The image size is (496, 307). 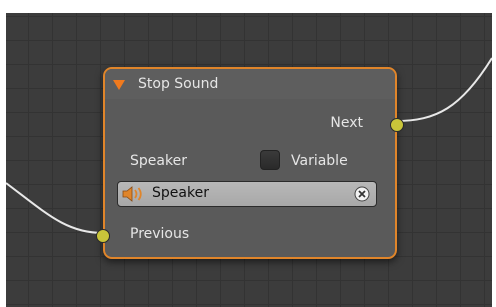 What do you see at coordinates (119, 85) in the screenshot?
I see `collapse-arrow-icon` at bounding box center [119, 85].